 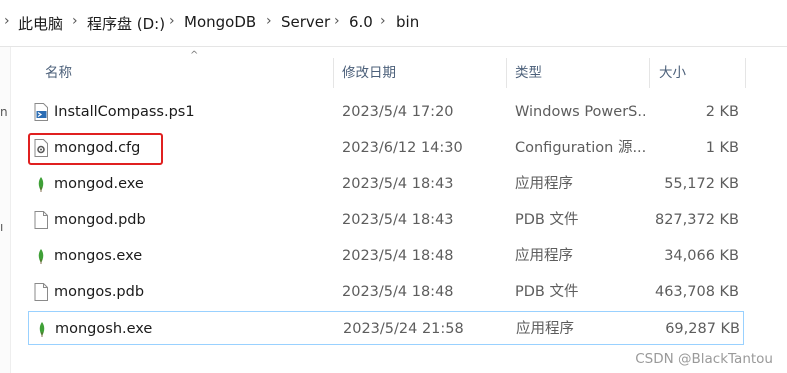 What do you see at coordinates (696, 292) in the screenshot?
I see `file-size: 463,708 KB` at bounding box center [696, 292].